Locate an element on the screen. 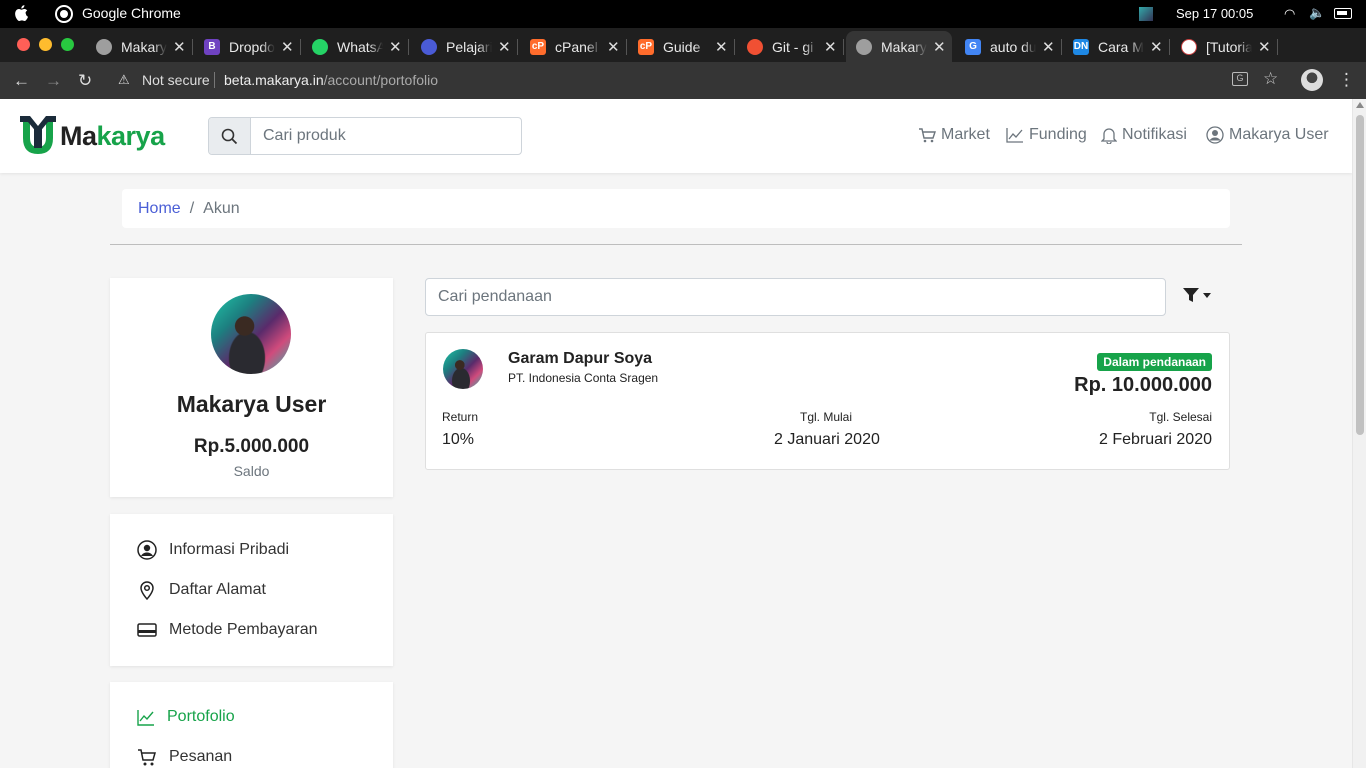 This screenshot has height=768, width=1366. nav-market: Market is located at coordinates (954, 135).